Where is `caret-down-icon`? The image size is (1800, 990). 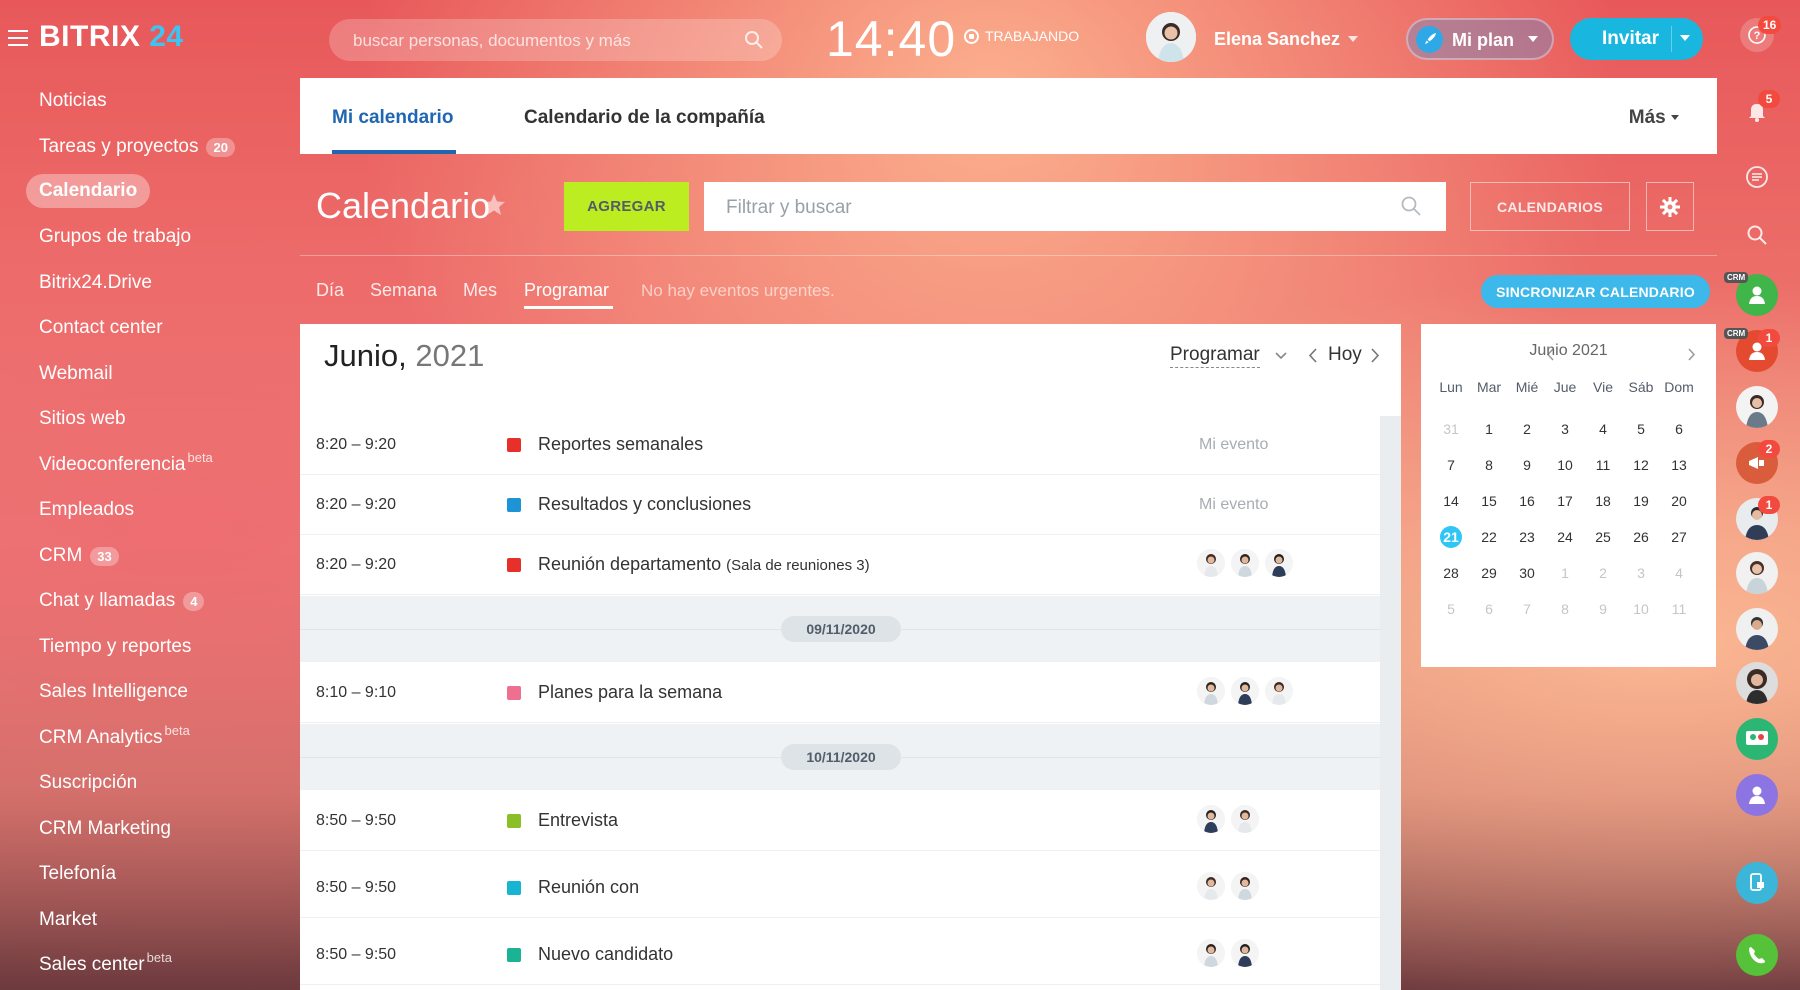
caret-down-icon is located at coordinates (1353, 39).